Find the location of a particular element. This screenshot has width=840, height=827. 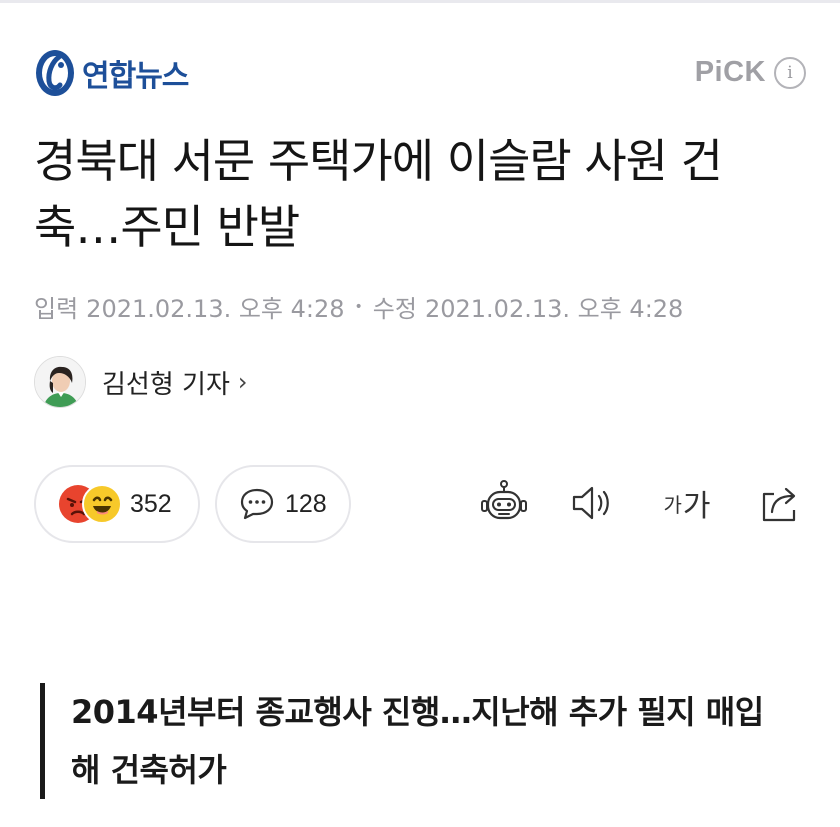

reaction-emojis is located at coordinates (91, 504).